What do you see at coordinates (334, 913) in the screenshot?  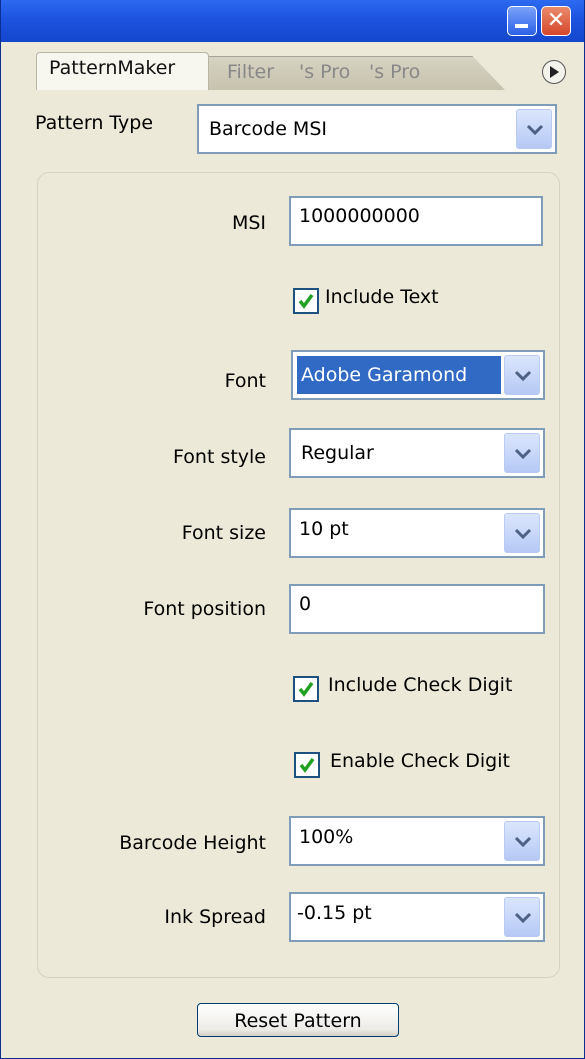 I see `ink-spread-value: -0.15 pt` at bounding box center [334, 913].